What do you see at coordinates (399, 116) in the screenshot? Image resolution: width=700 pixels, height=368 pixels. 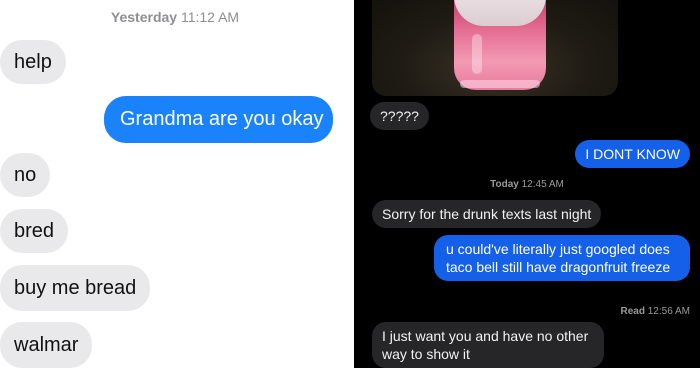 I see `incoming-message: ?????` at bounding box center [399, 116].